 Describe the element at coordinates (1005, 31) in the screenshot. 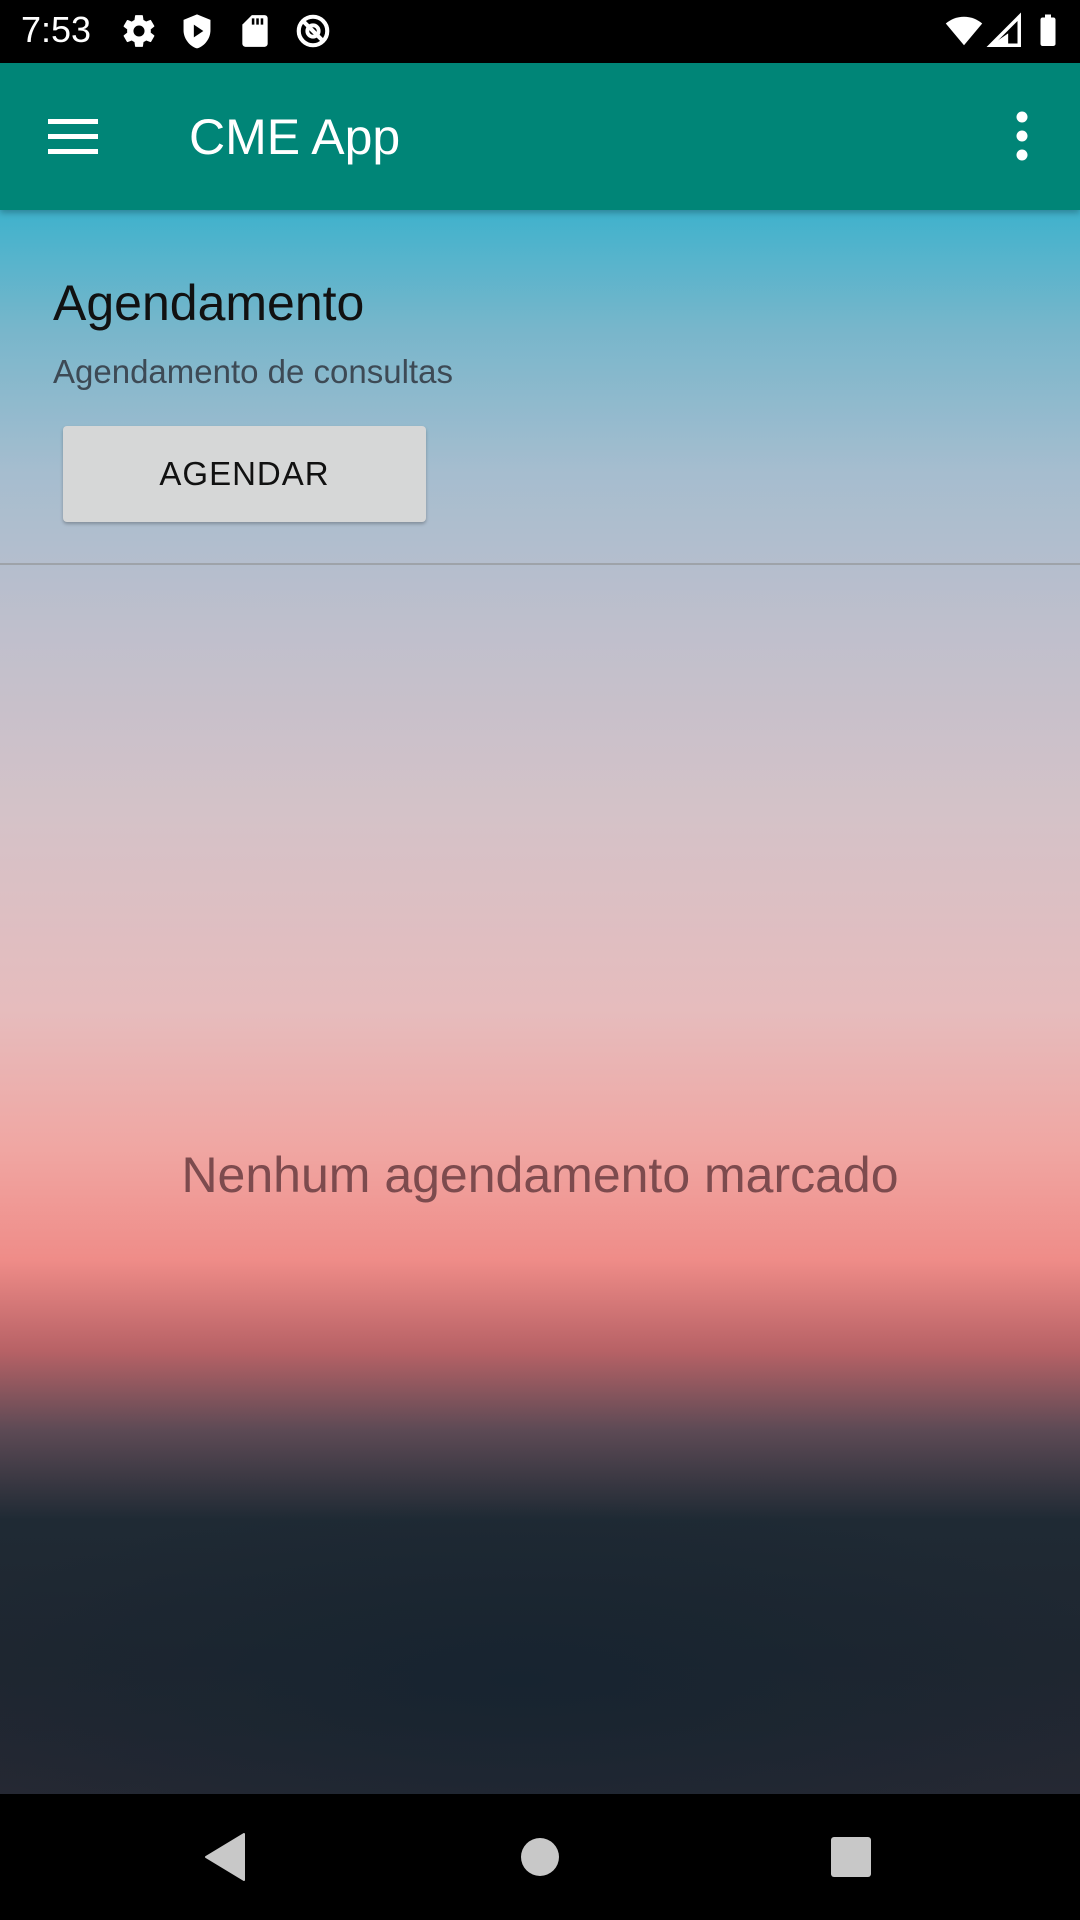

I see `cell-signal-icon` at that location.